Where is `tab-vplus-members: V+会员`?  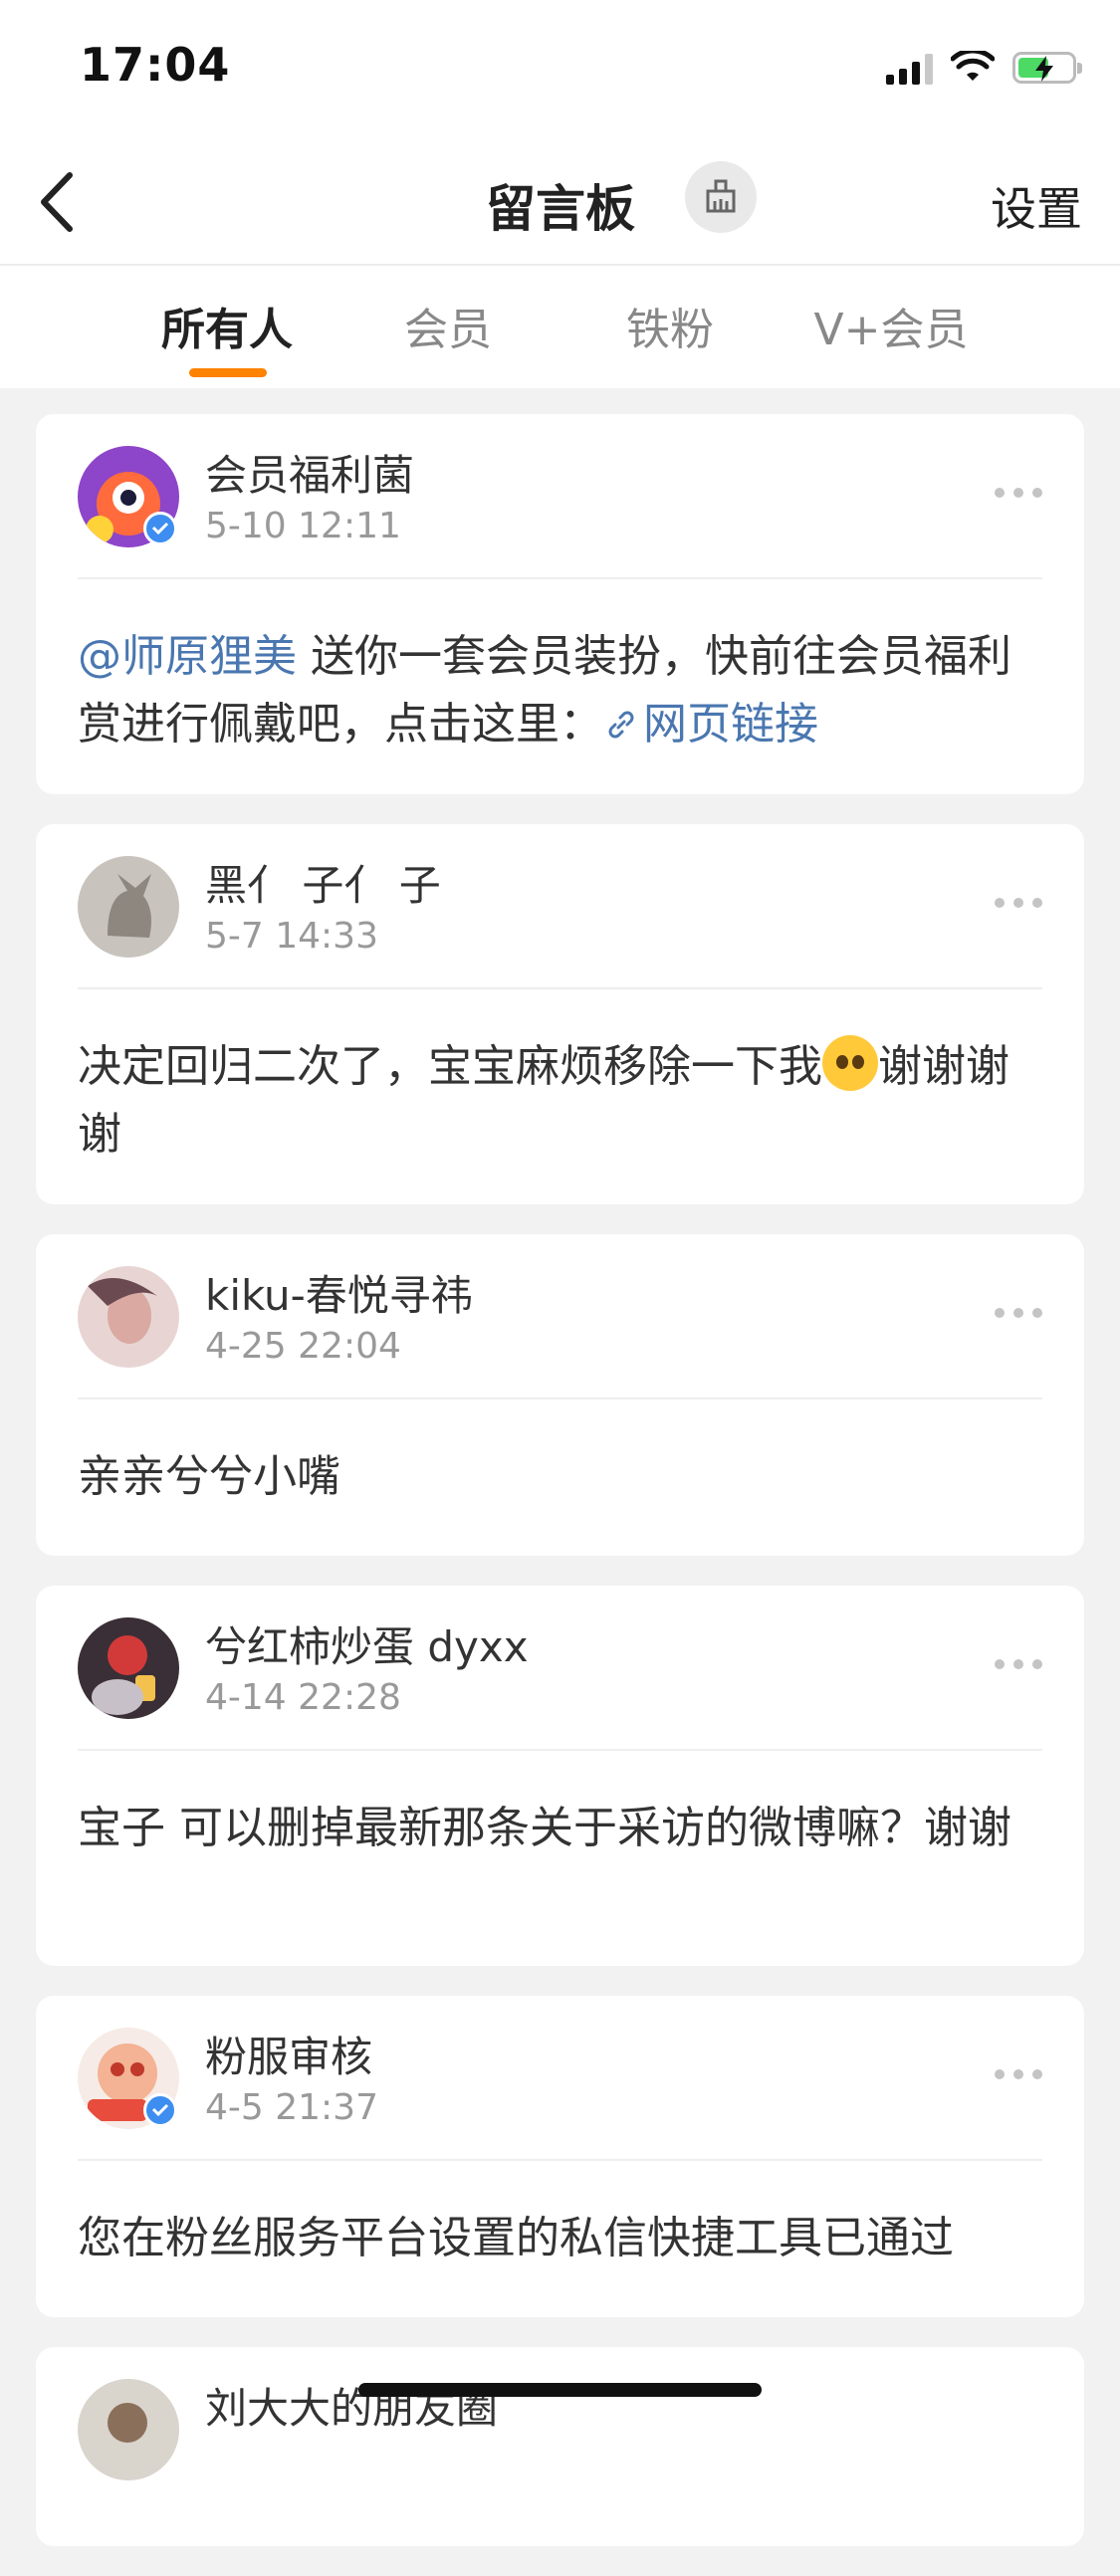 tab-vplus-members: V+会员 is located at coordinates (891, 325).